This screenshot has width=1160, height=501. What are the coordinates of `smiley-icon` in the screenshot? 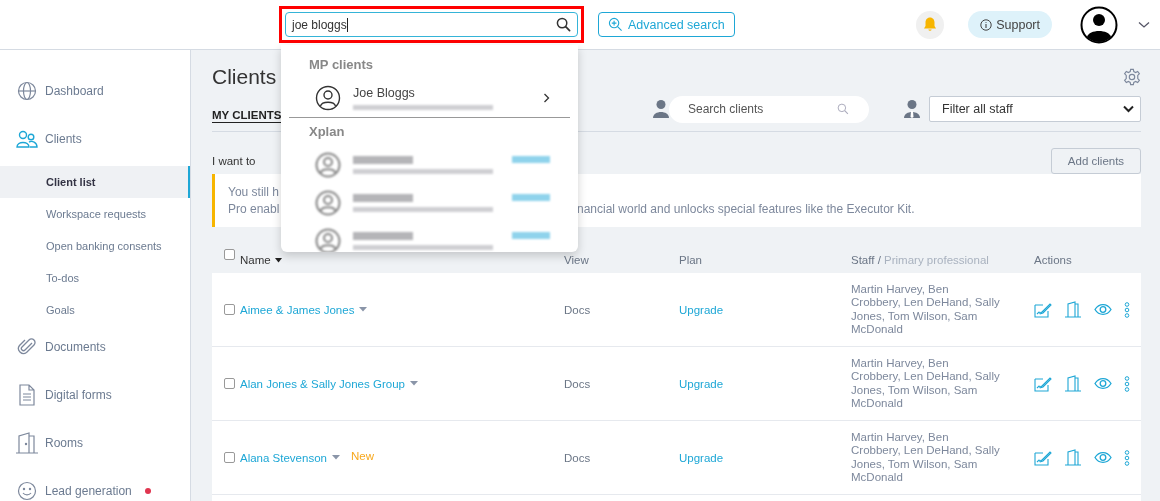 It's located at (27, 491).